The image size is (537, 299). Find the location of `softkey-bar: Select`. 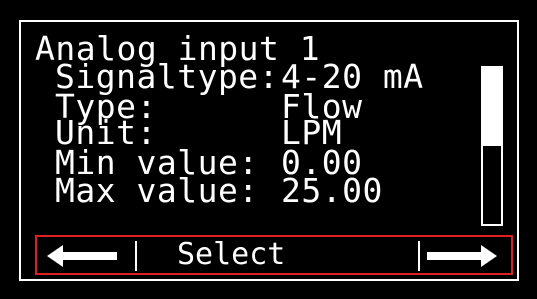

softkey-bar: Select is located at coordinates (274, 255).